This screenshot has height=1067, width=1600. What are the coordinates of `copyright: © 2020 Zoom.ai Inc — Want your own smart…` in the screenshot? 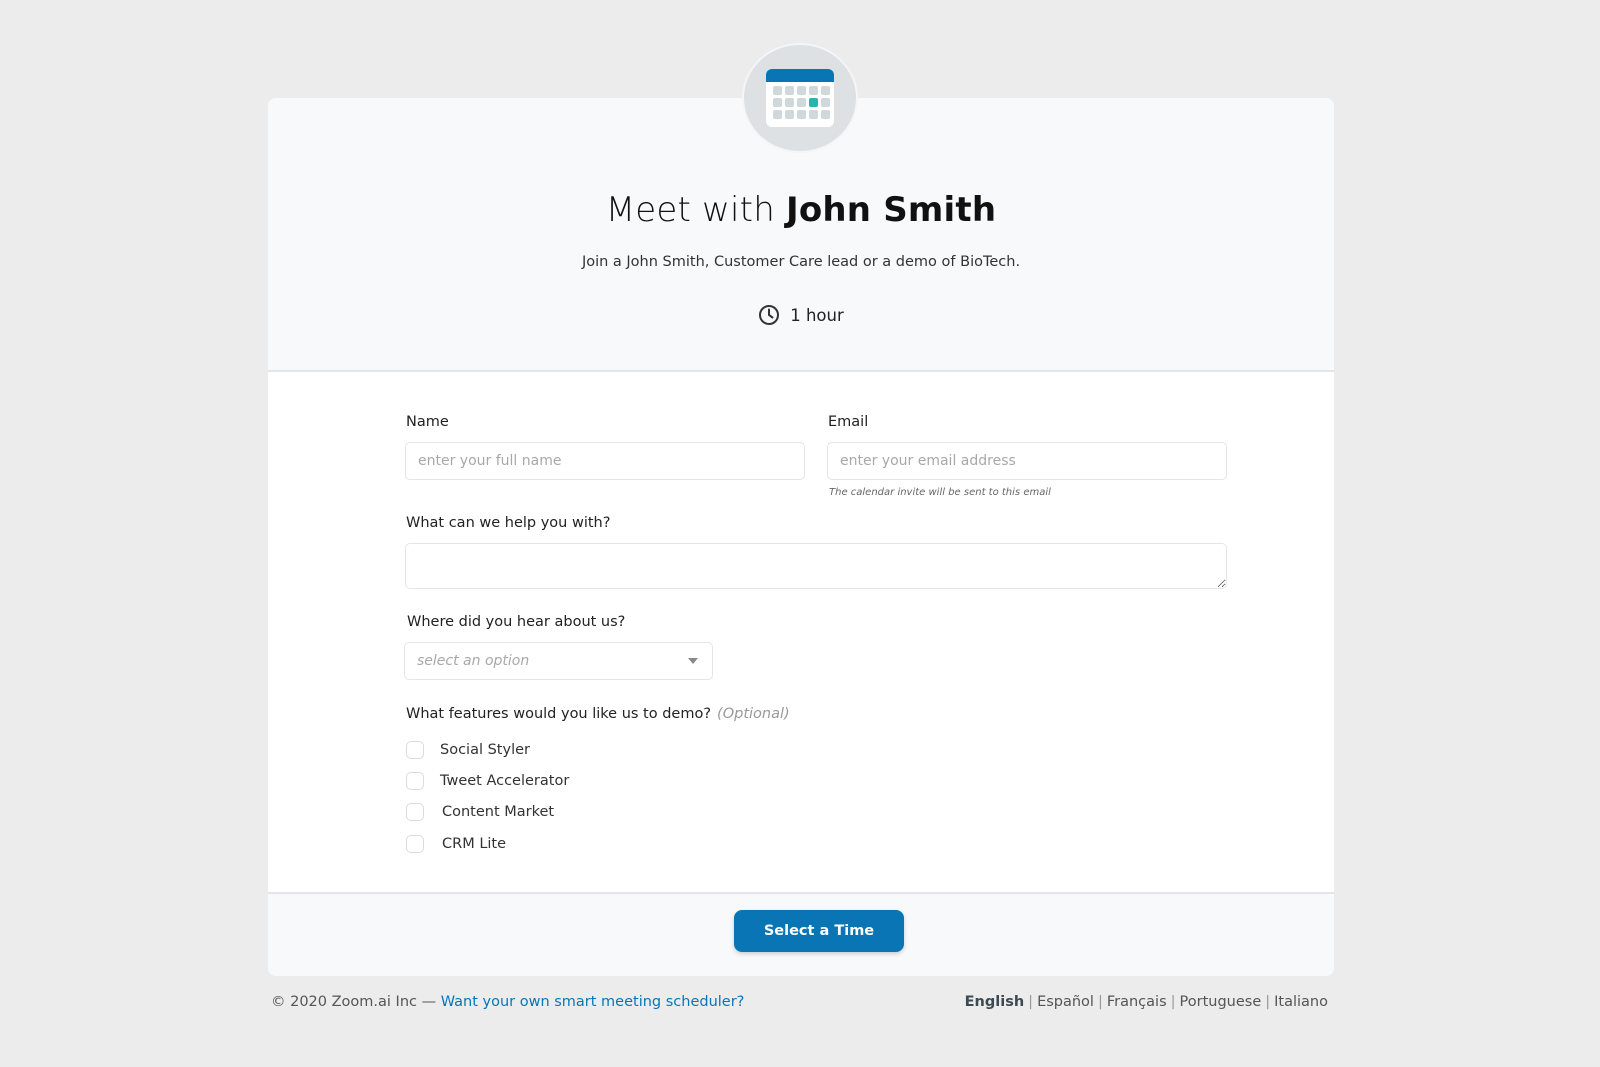 It's located at (508, 1002).